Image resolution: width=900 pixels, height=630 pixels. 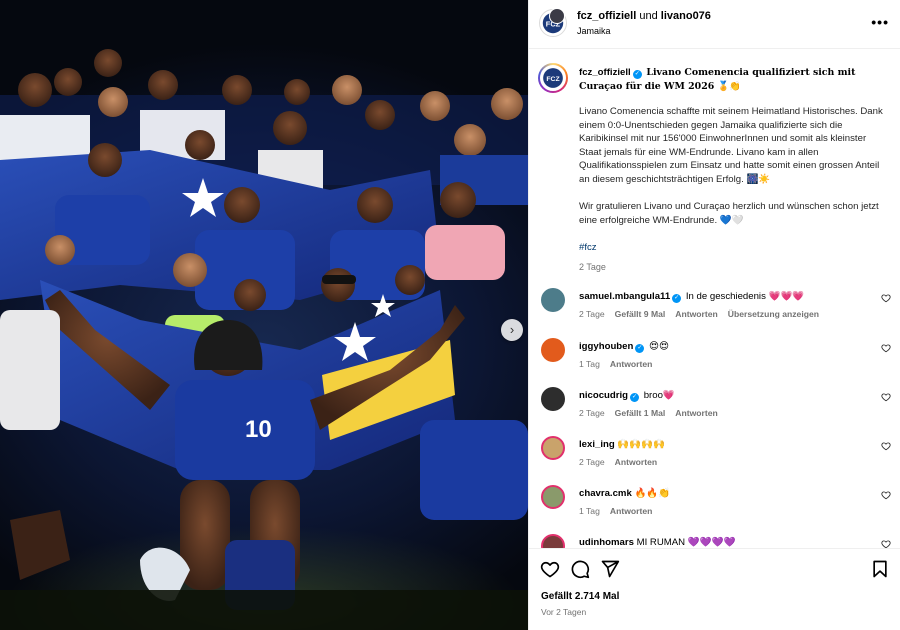 What do you see at coordinates (606, 16) in the screenshot?
I see `author-fcz-link: fcz_offiziell` at bounding box center [606, 16].